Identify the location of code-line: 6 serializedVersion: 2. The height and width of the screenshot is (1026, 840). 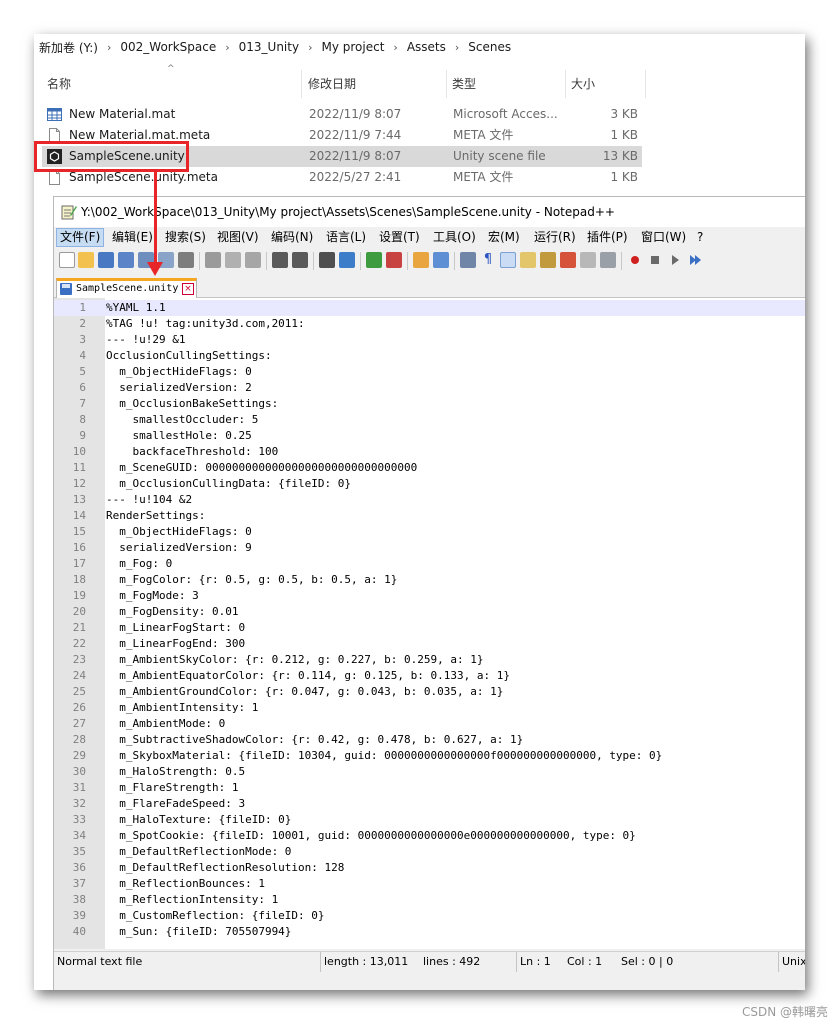
(429, 388).